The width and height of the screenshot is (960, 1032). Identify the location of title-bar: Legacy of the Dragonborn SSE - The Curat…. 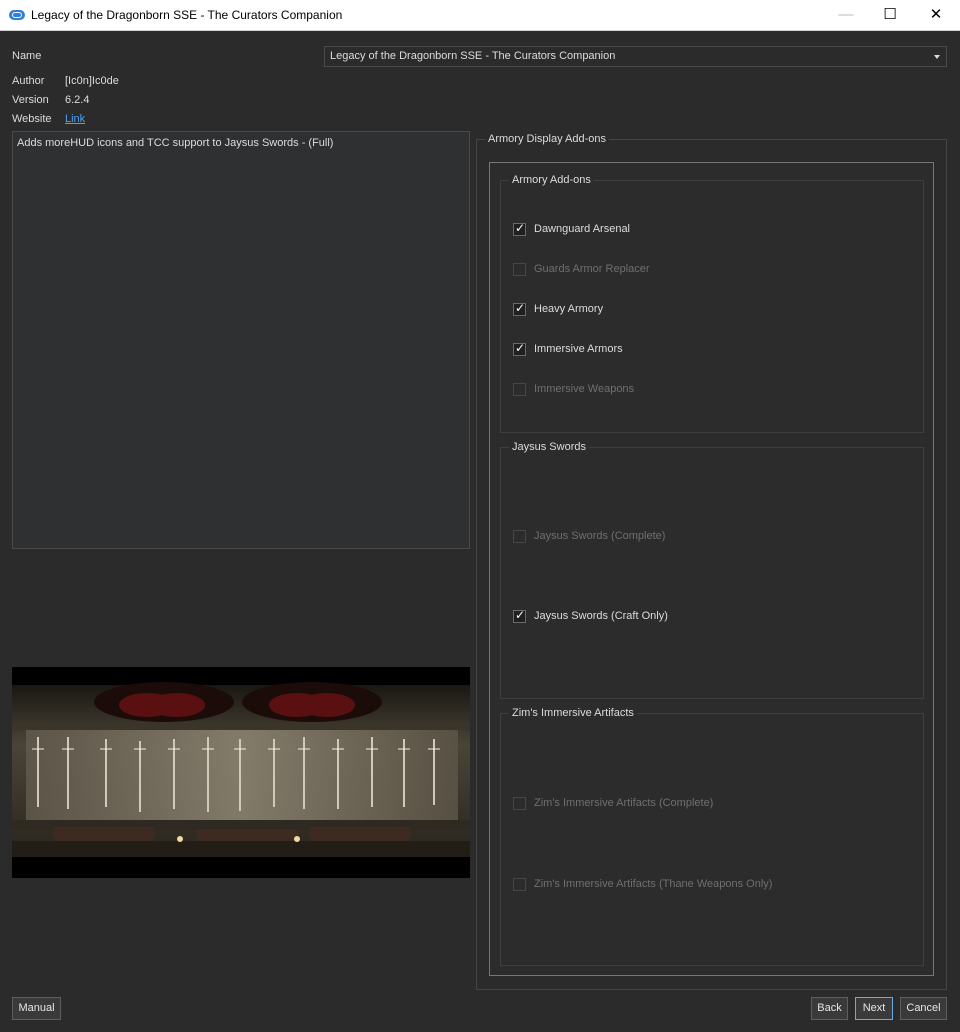
(480, 15).